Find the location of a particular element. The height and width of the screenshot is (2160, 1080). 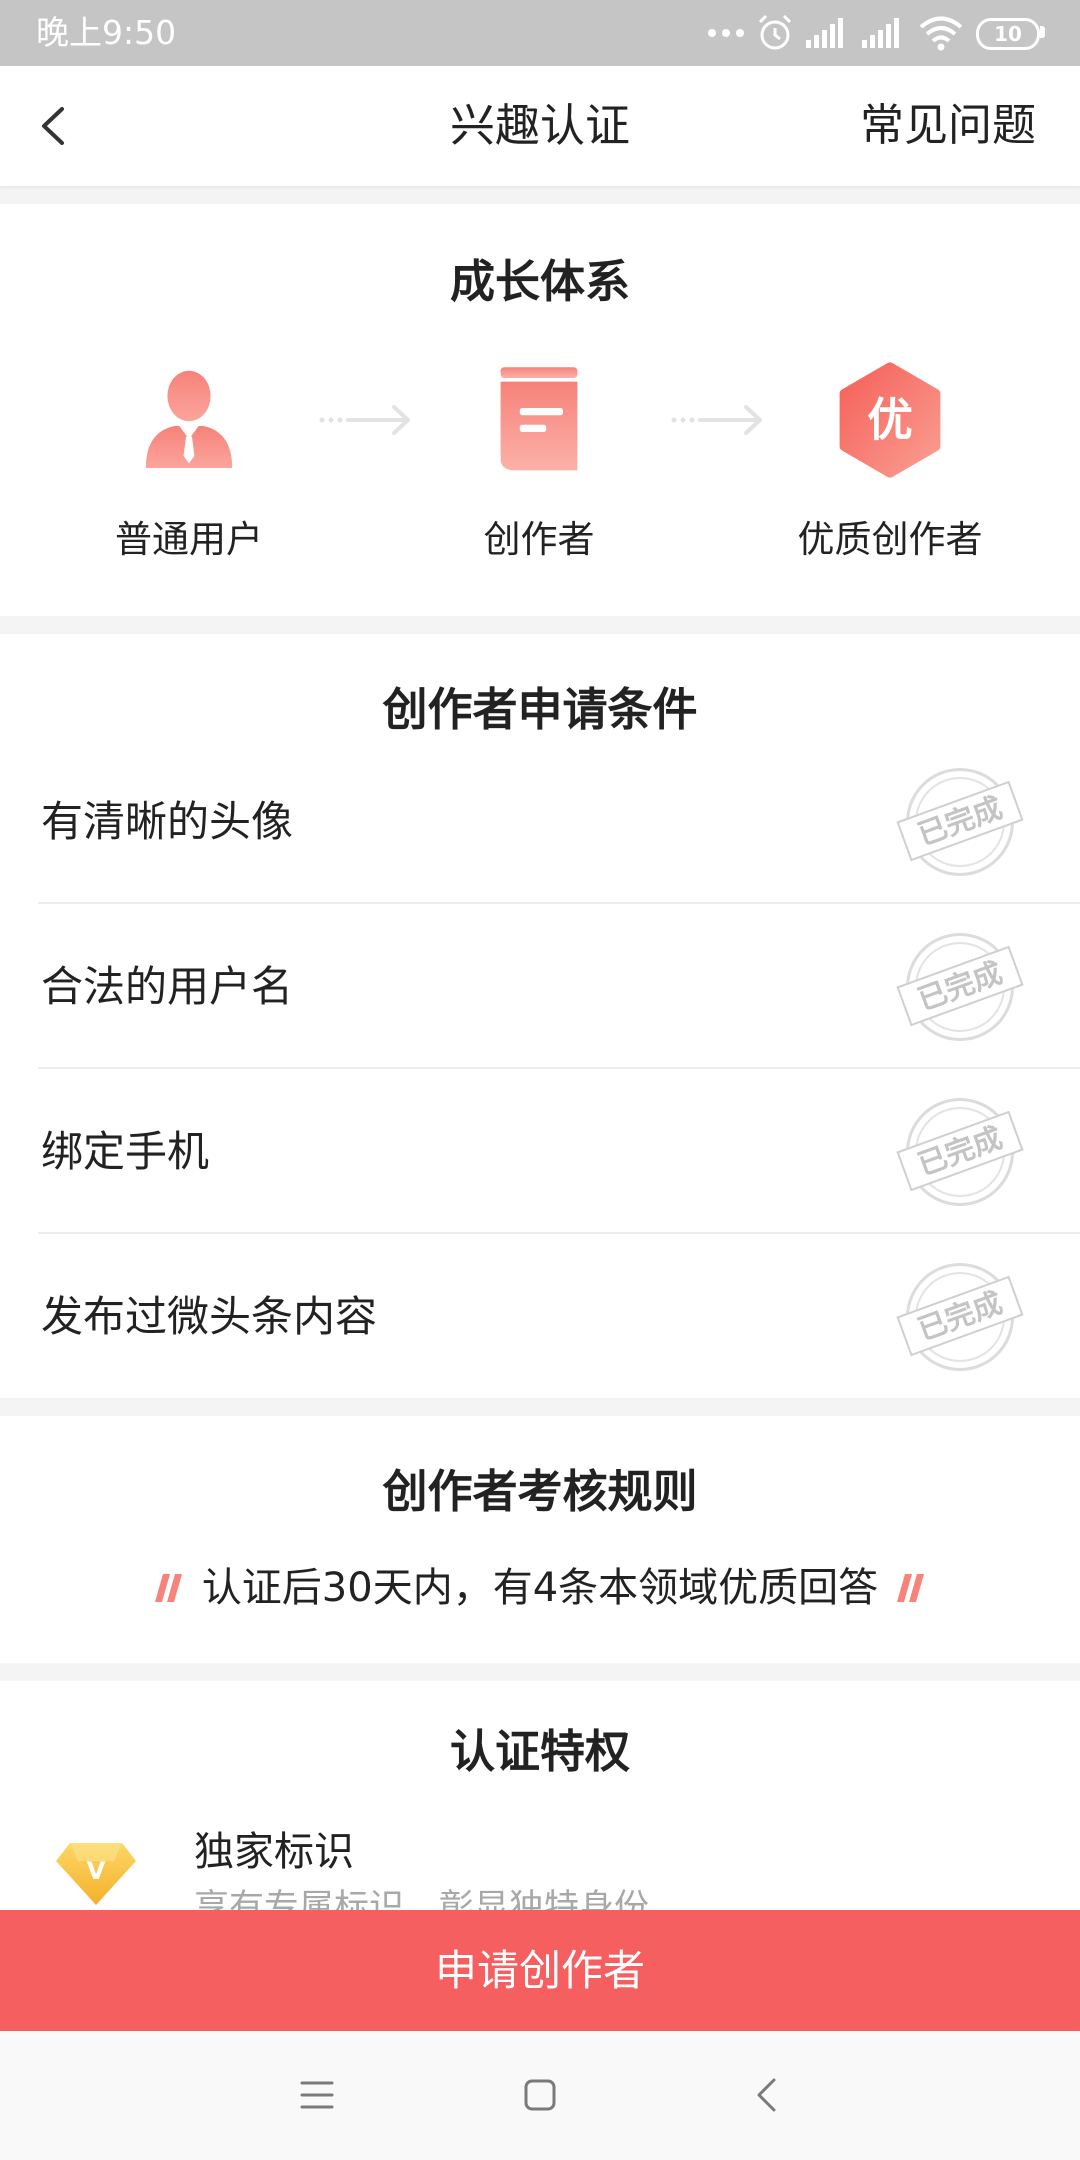

app-header: 兴趣认证 常见问题 is located at coordinates (540, 126).